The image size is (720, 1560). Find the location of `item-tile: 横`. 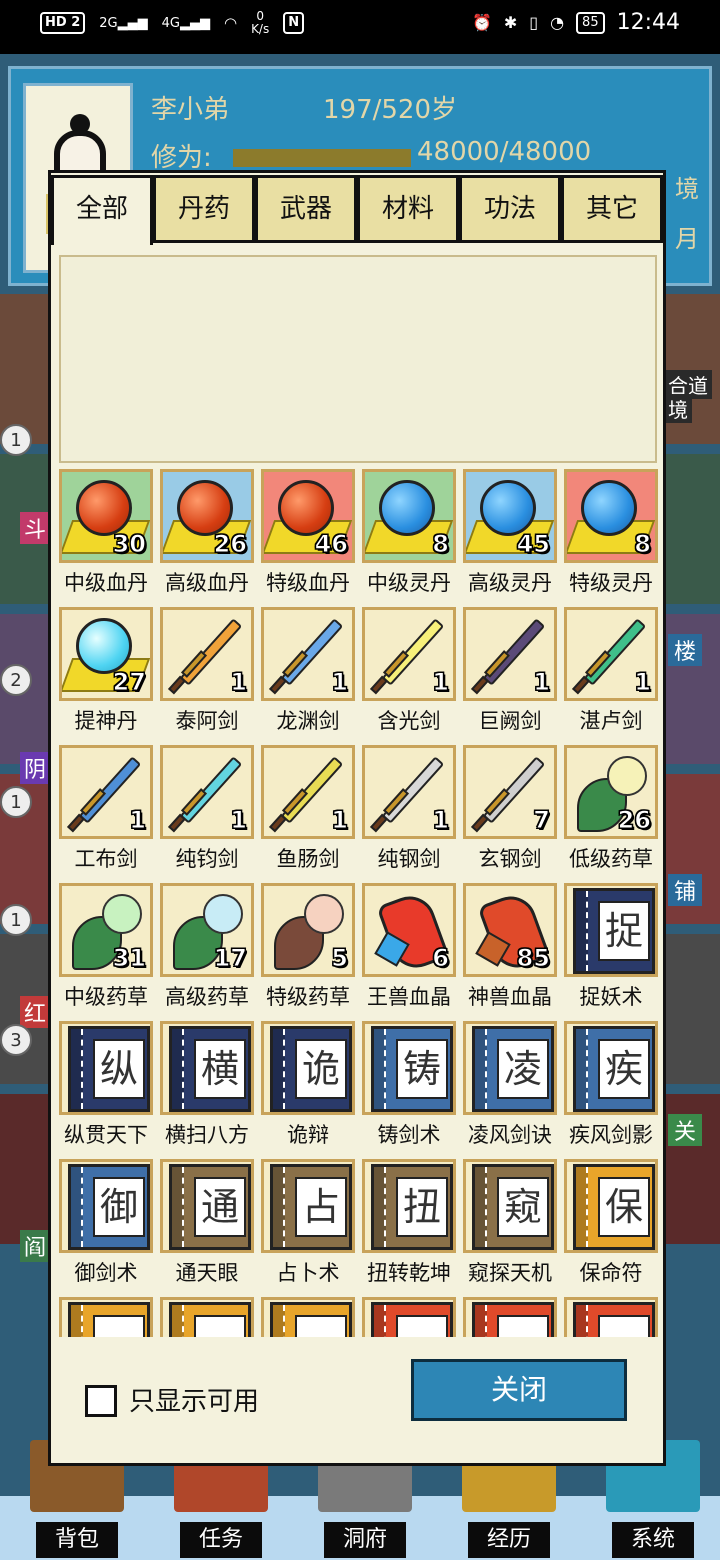

item-tile: 横 is located at coordinates (207, 1068).